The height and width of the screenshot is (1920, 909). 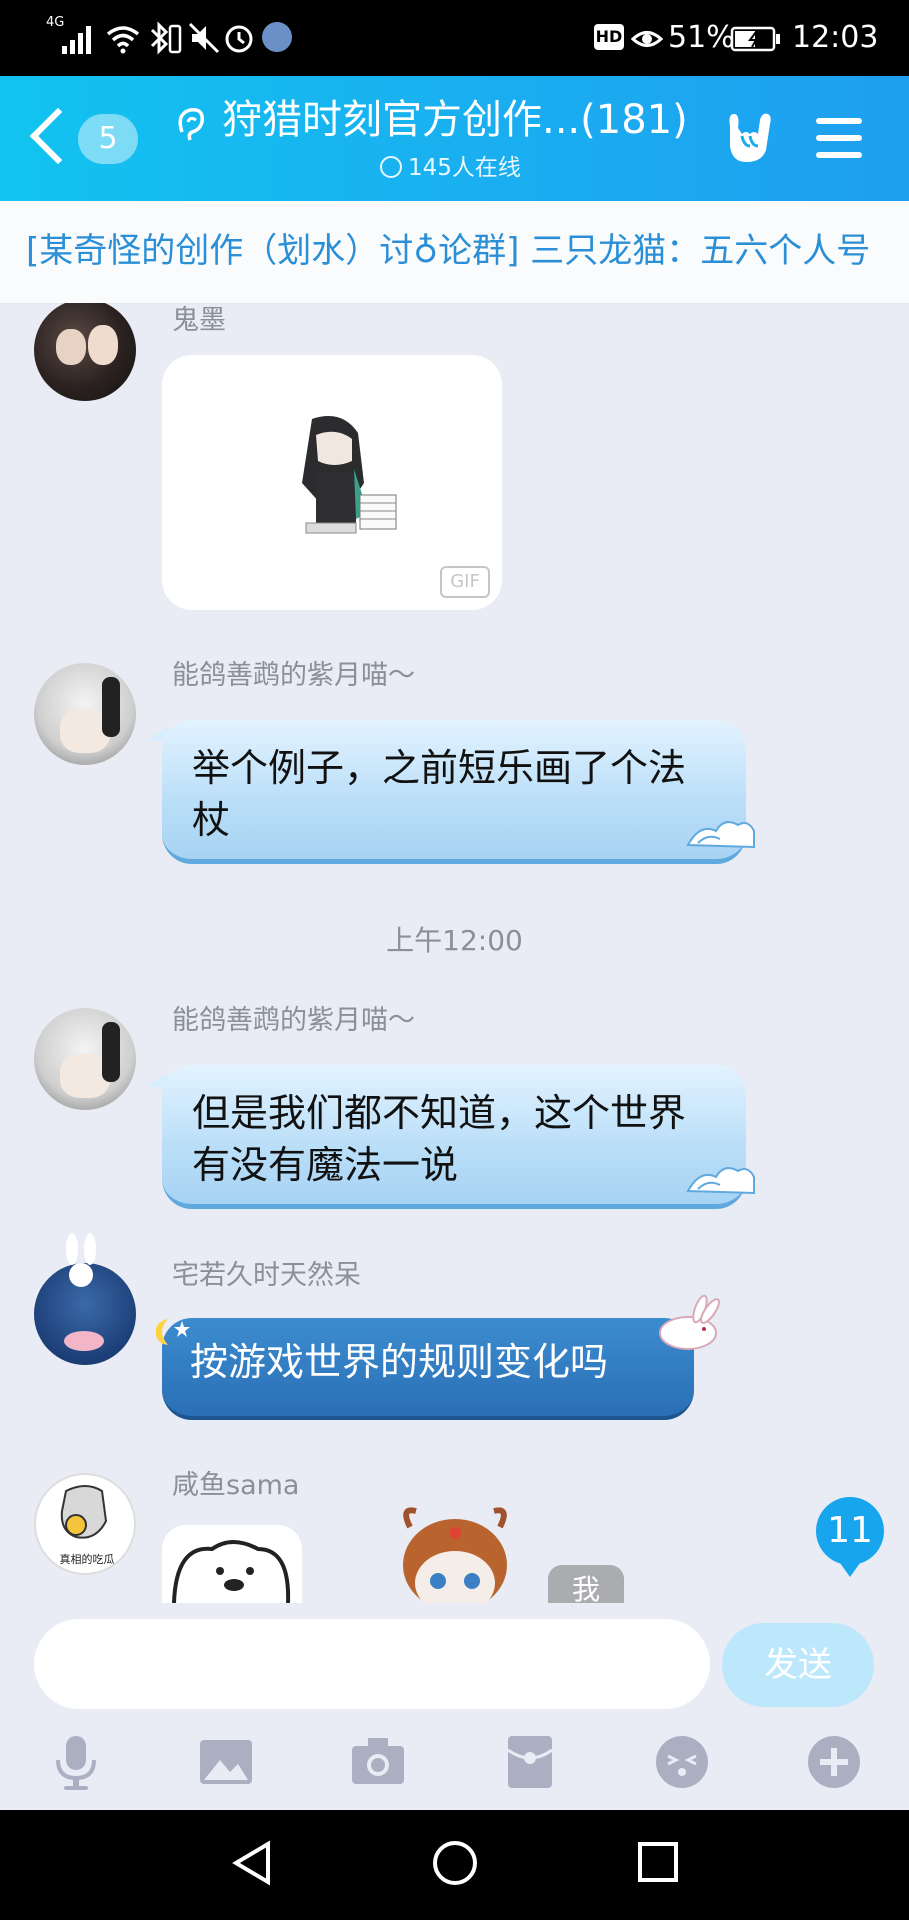 I want to click on bluetooth-icon, so click(x=159, y=38).